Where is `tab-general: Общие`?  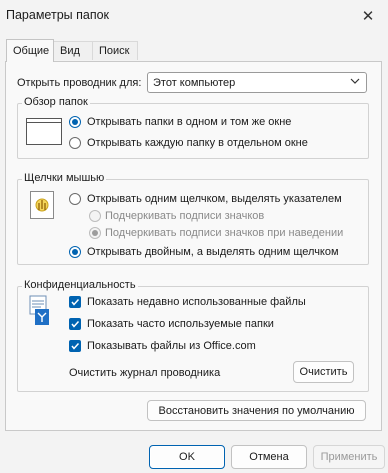
tab-general: Общие is located at coordinates (30, 50).